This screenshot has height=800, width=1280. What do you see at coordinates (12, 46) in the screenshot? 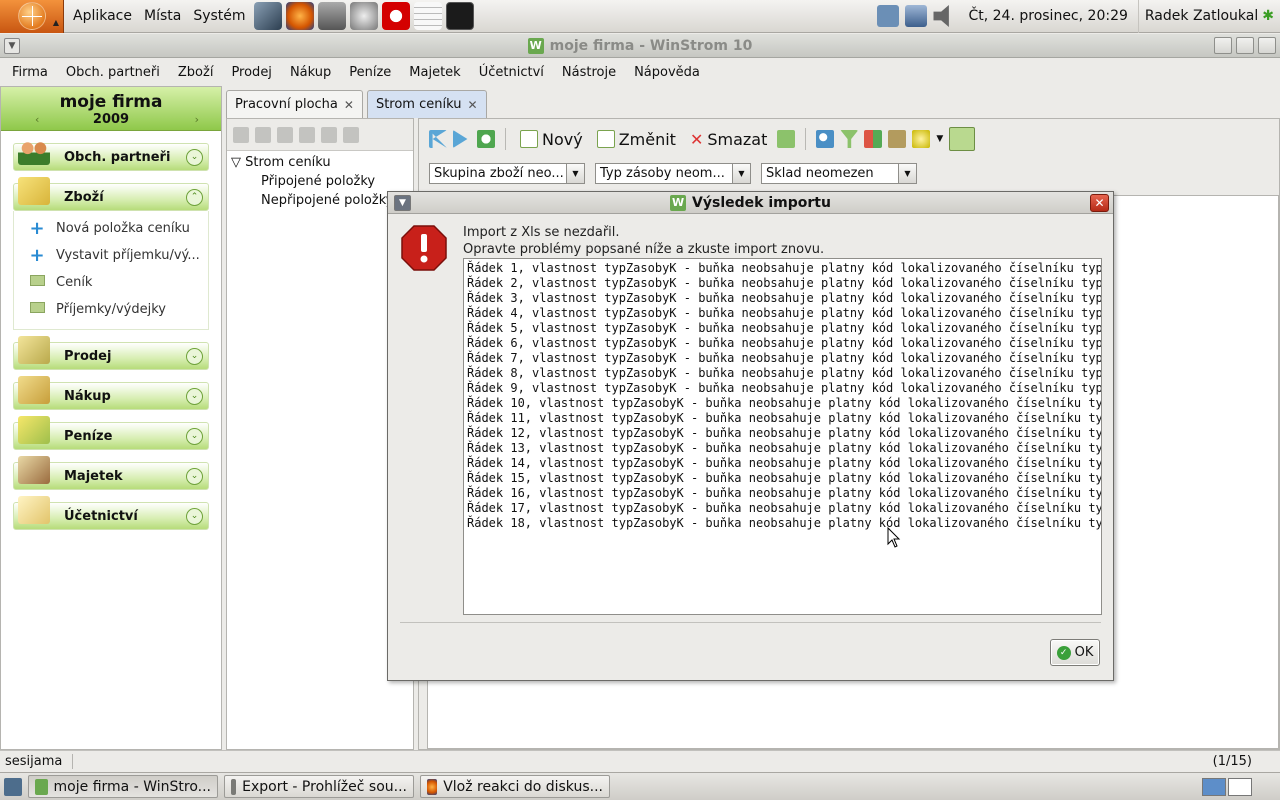
I see `window-menu-icon: ▼` at bounding box center [12, 46].